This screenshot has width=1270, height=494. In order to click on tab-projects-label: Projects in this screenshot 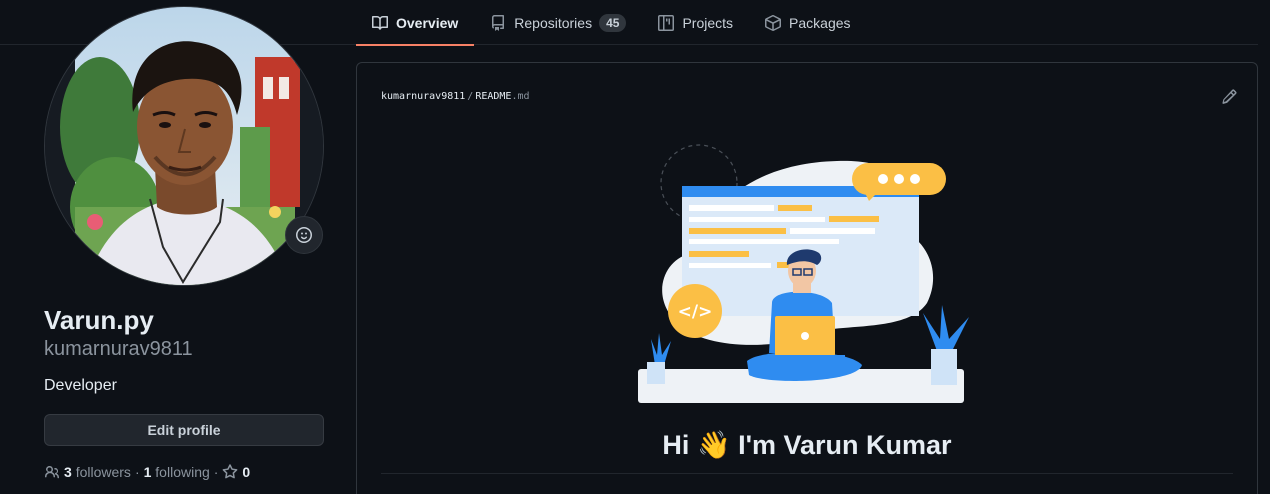, I will do `click(708, 22)`.